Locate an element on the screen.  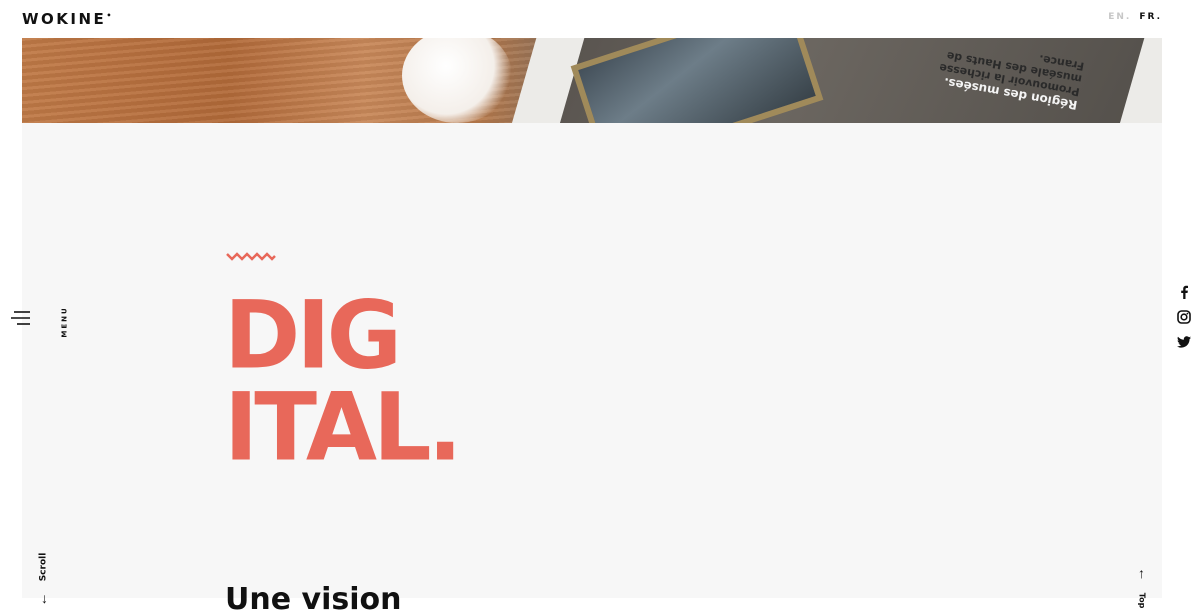
scroll-label: Scroll is located at coordinates (43, 567).